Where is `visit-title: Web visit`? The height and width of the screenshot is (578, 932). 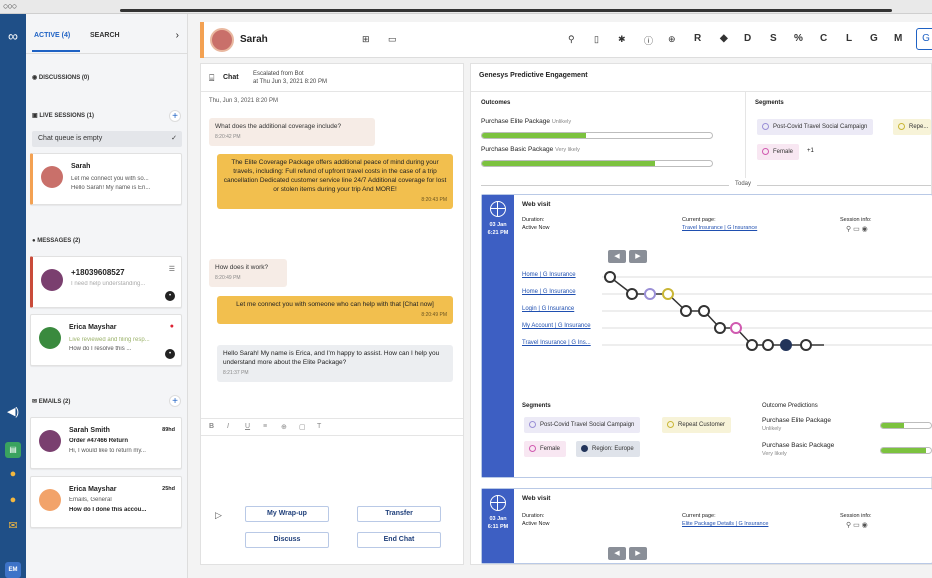
visit-title: Web visit is located at coordinates (536, 204).